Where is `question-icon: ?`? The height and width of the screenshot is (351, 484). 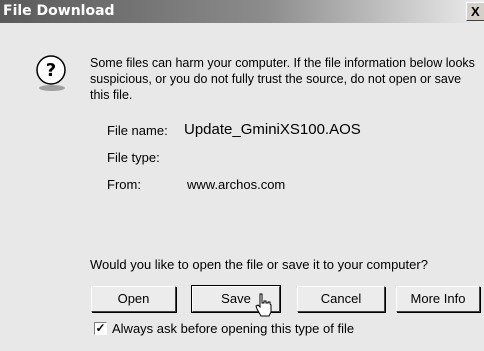
question-icon: ? is located at coordinates (51, 73).